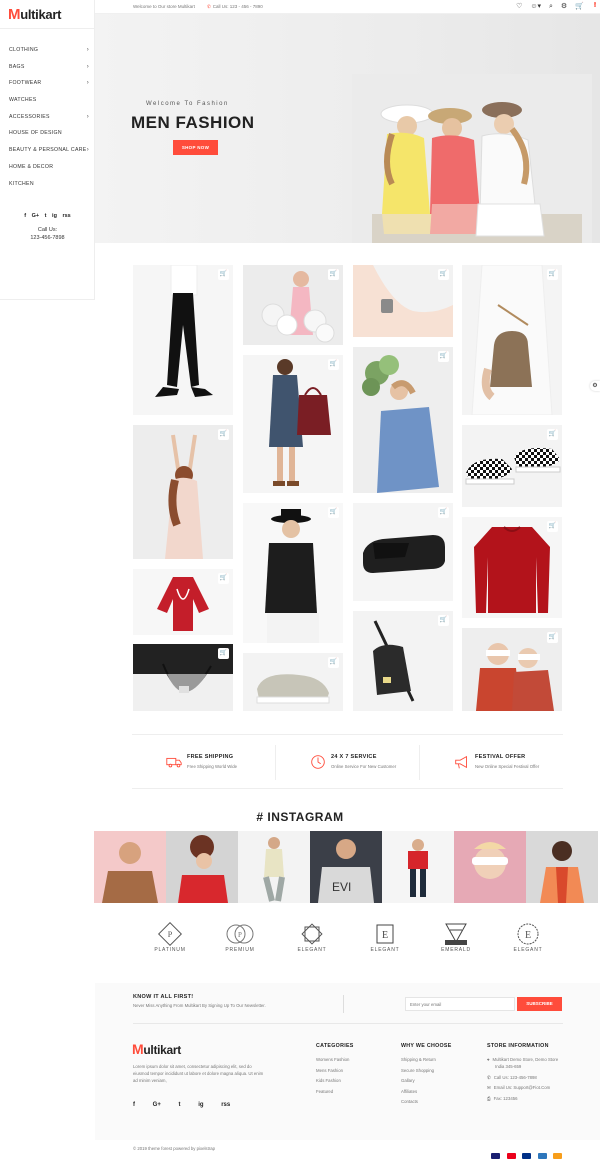 The image size is (600, 1161). I want to click on welcome-text: Welcome to Our store Multikart, so click(164, 6).